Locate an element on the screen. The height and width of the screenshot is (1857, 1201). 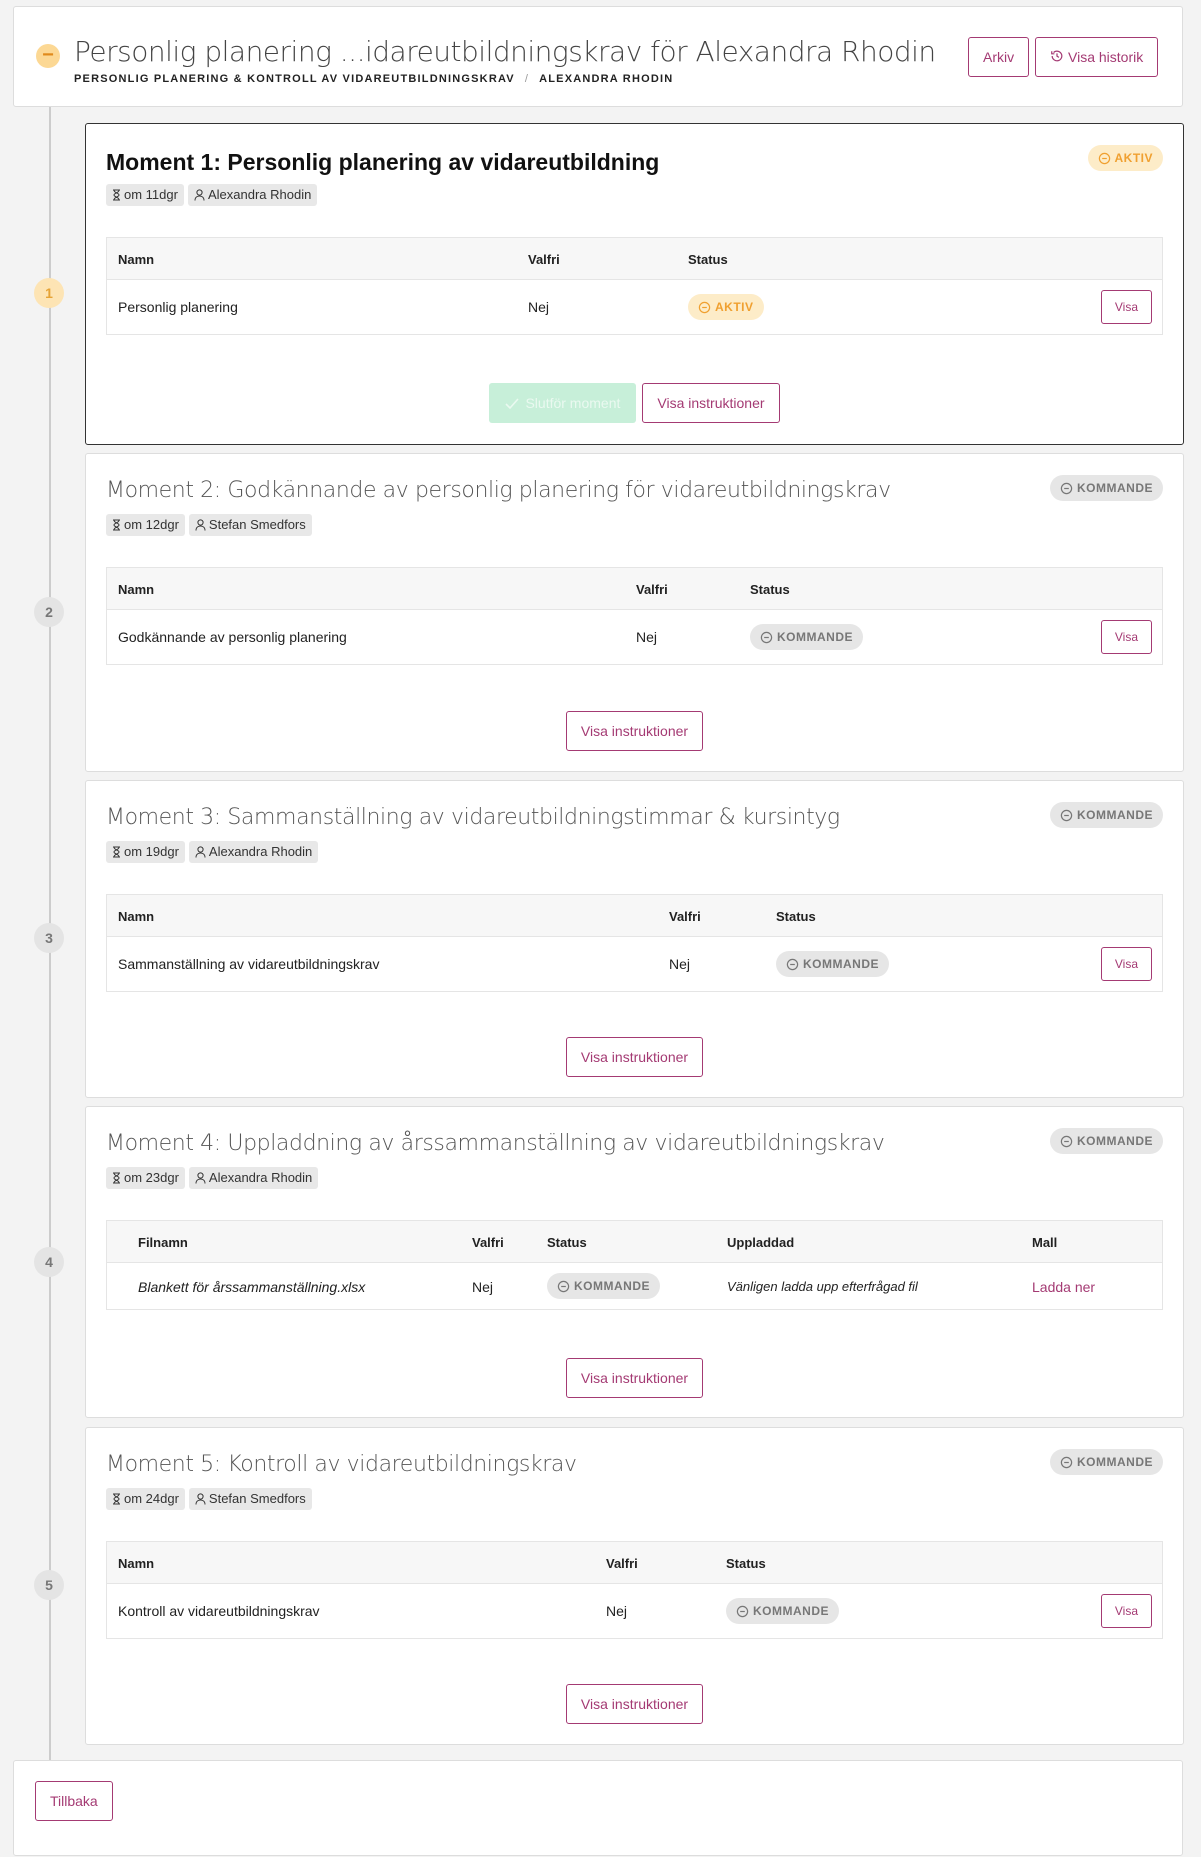
row-status: AKTIV is located at coordinates (726, 307).